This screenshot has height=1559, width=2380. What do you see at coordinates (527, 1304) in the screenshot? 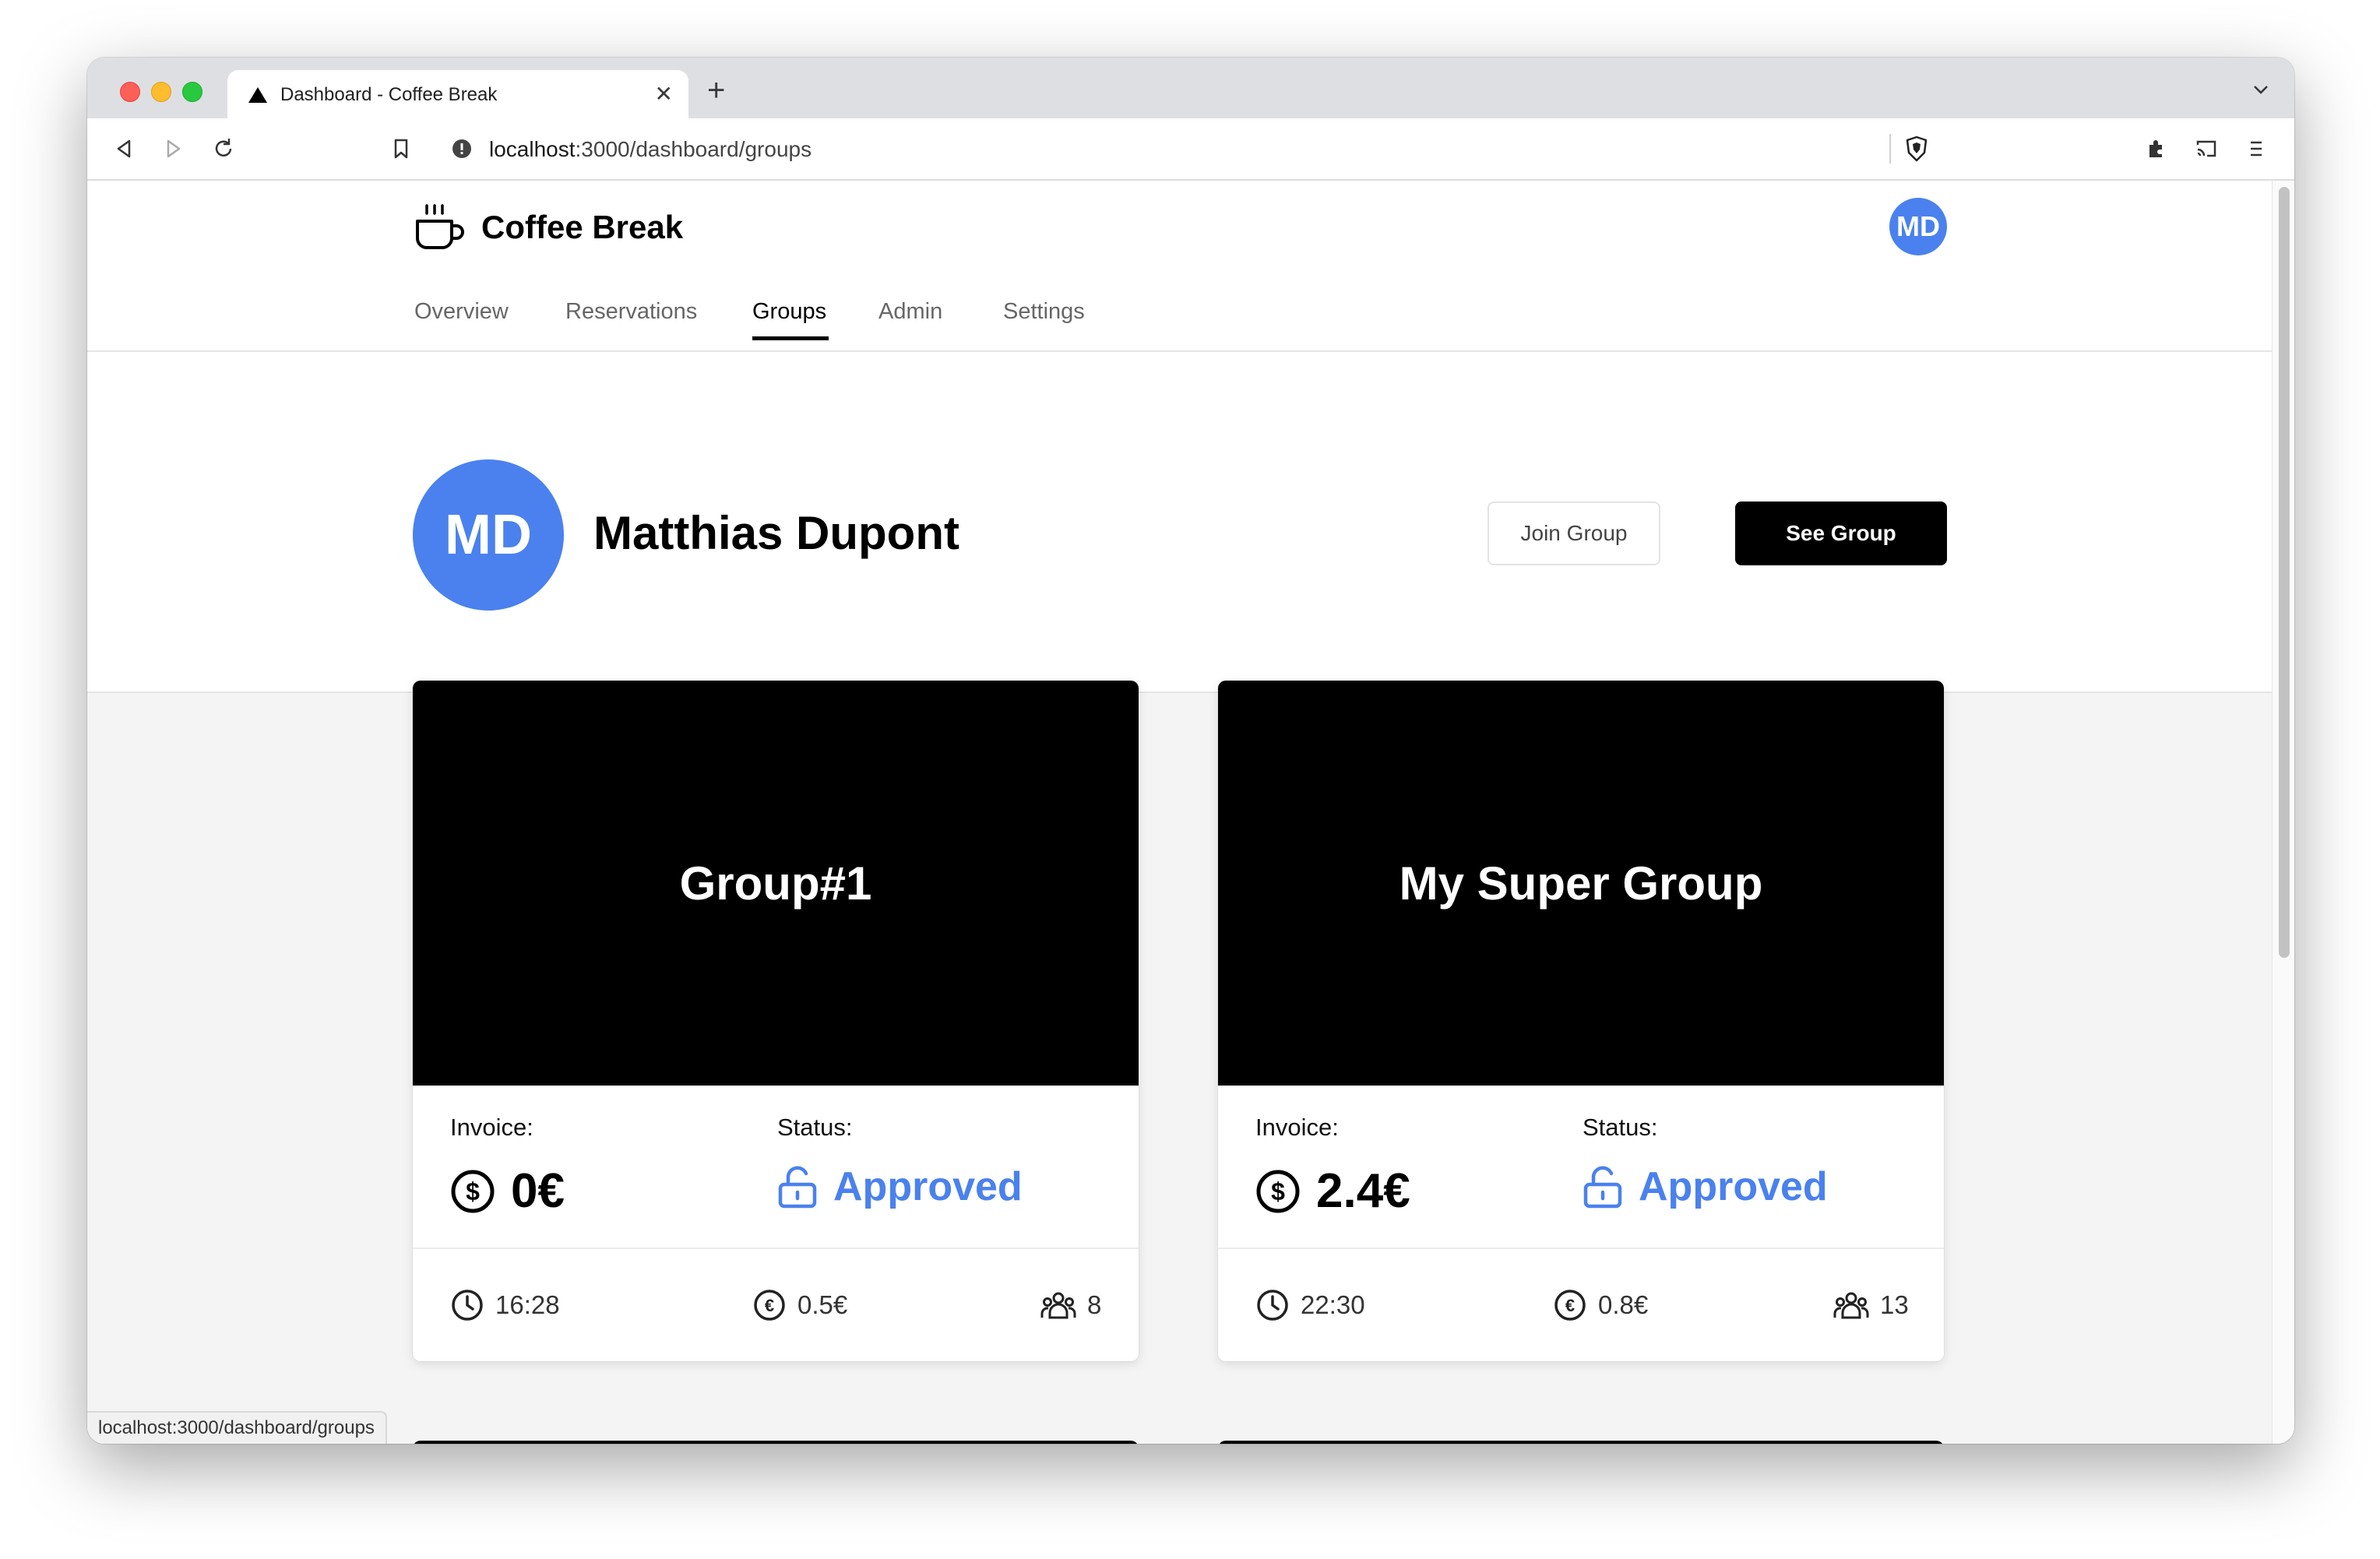
I see `time-text: 16:28` at bounding box center [527, 1304].